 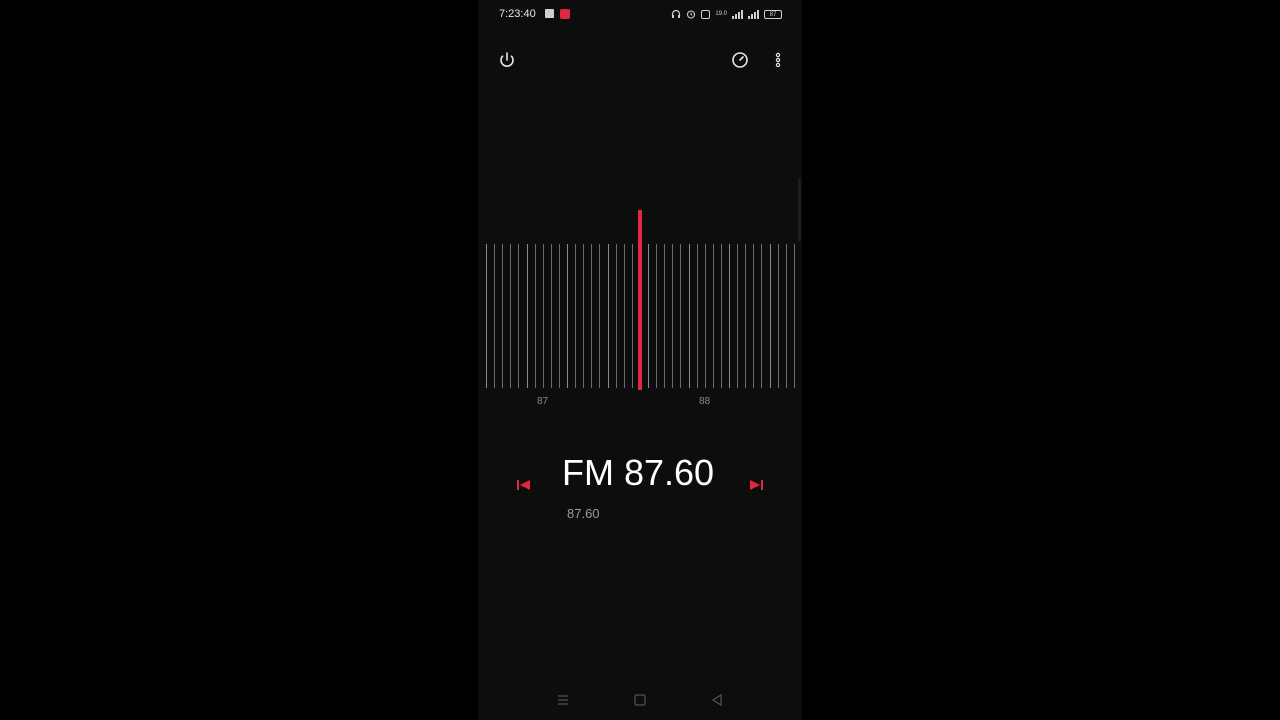 I want to click on power-icon, so click(x=507, y=59).